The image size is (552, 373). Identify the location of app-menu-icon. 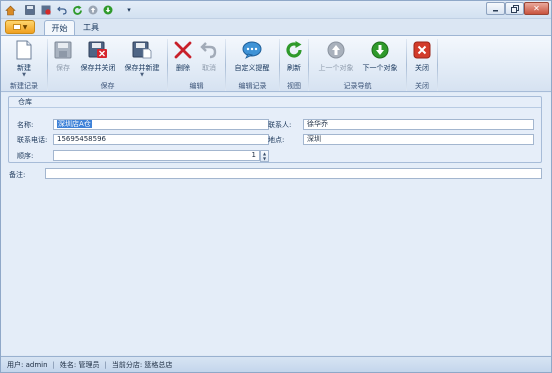
(16, 27).